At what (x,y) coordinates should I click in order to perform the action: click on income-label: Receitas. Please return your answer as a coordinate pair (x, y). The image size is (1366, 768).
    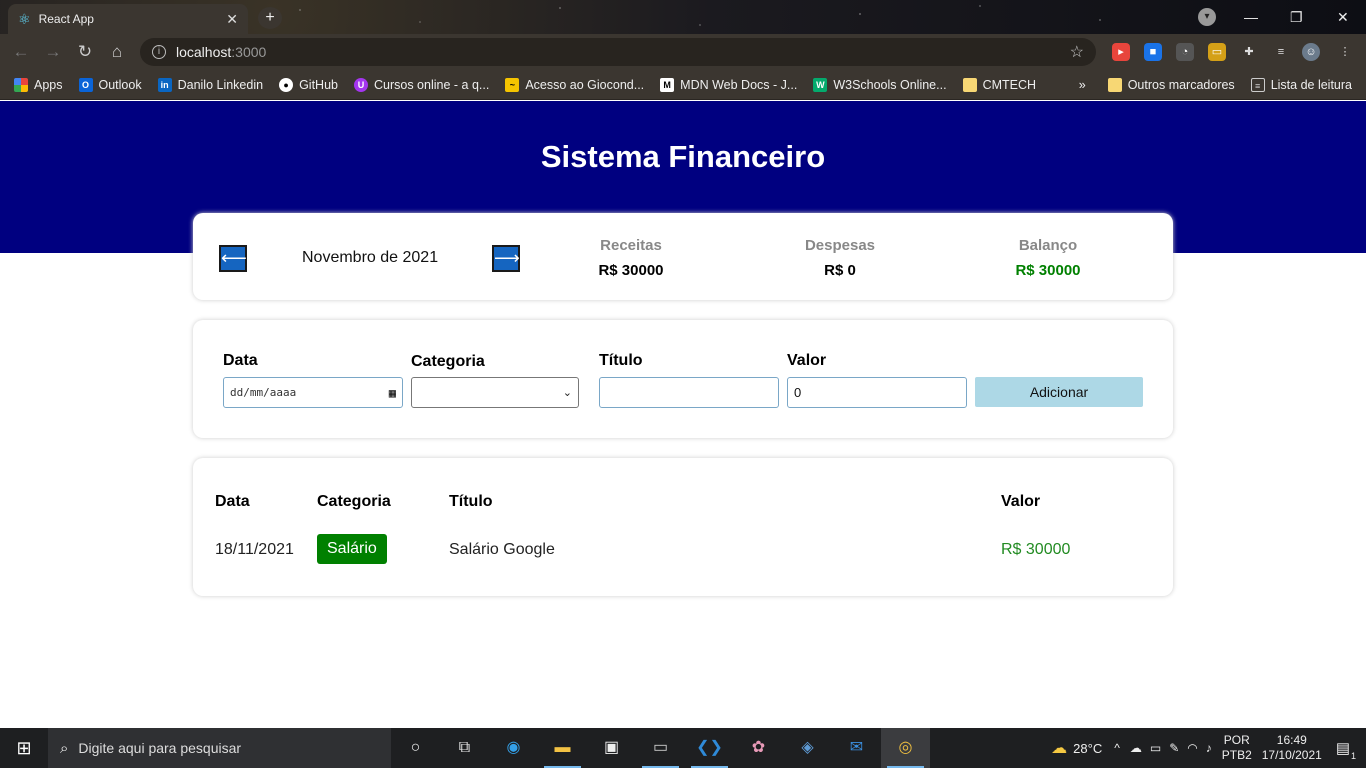
    Looking at the image, I should click on (631, 245).